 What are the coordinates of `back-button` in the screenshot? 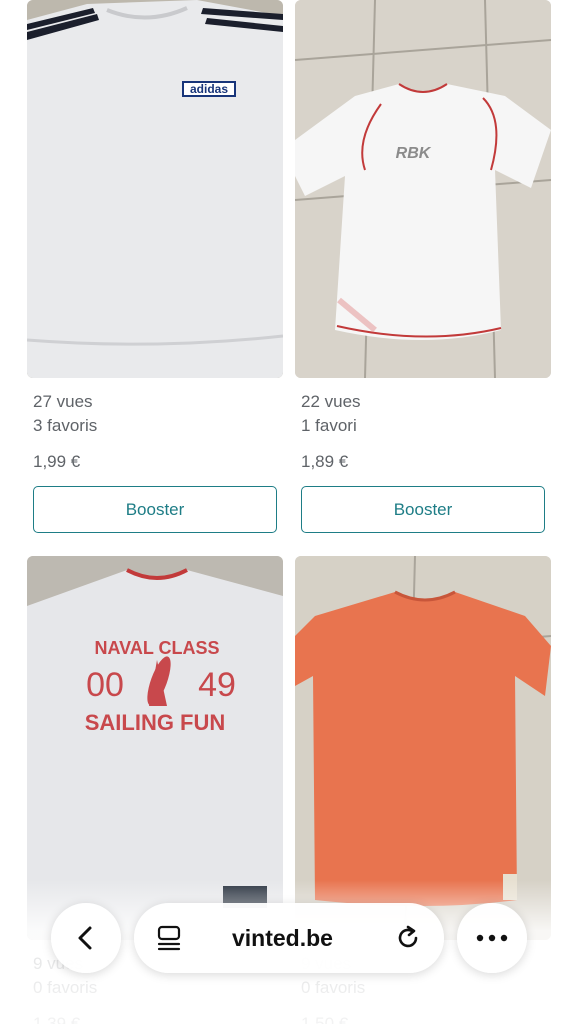 It's located at (86, 938).